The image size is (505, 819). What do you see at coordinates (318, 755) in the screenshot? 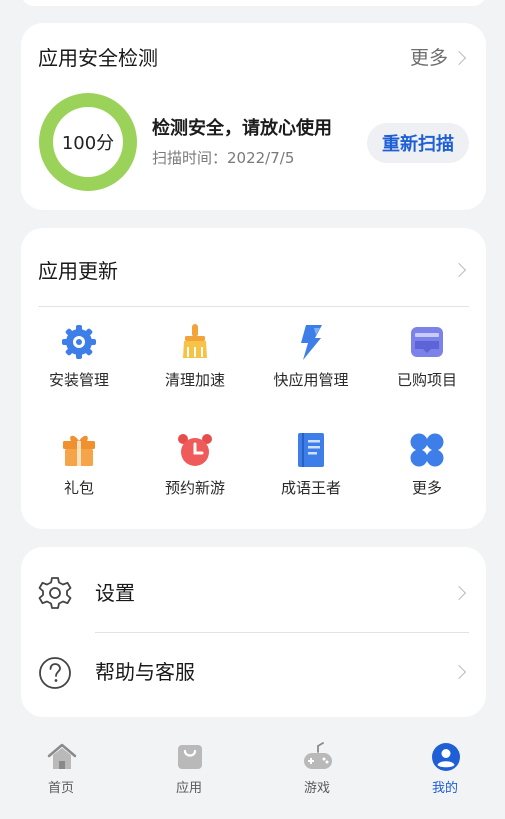
I see `gamepad-icon` at bounding box center [318, 755].